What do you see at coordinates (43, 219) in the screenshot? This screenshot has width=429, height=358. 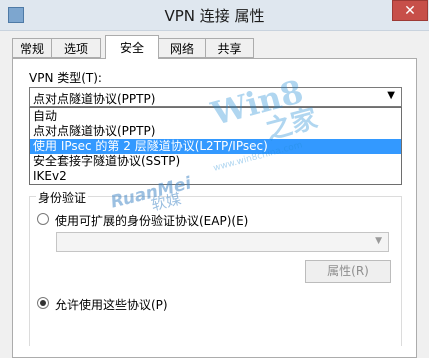 I see `eap-radio` at bounding box center [43, 219].